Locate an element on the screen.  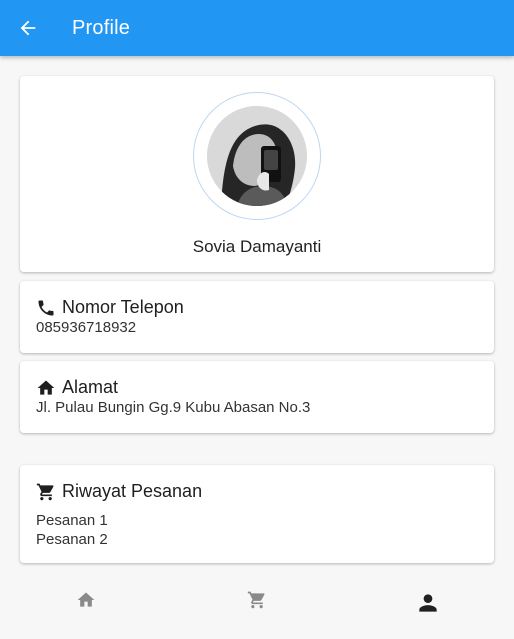
person-icon is located at coordinates (428, 603).